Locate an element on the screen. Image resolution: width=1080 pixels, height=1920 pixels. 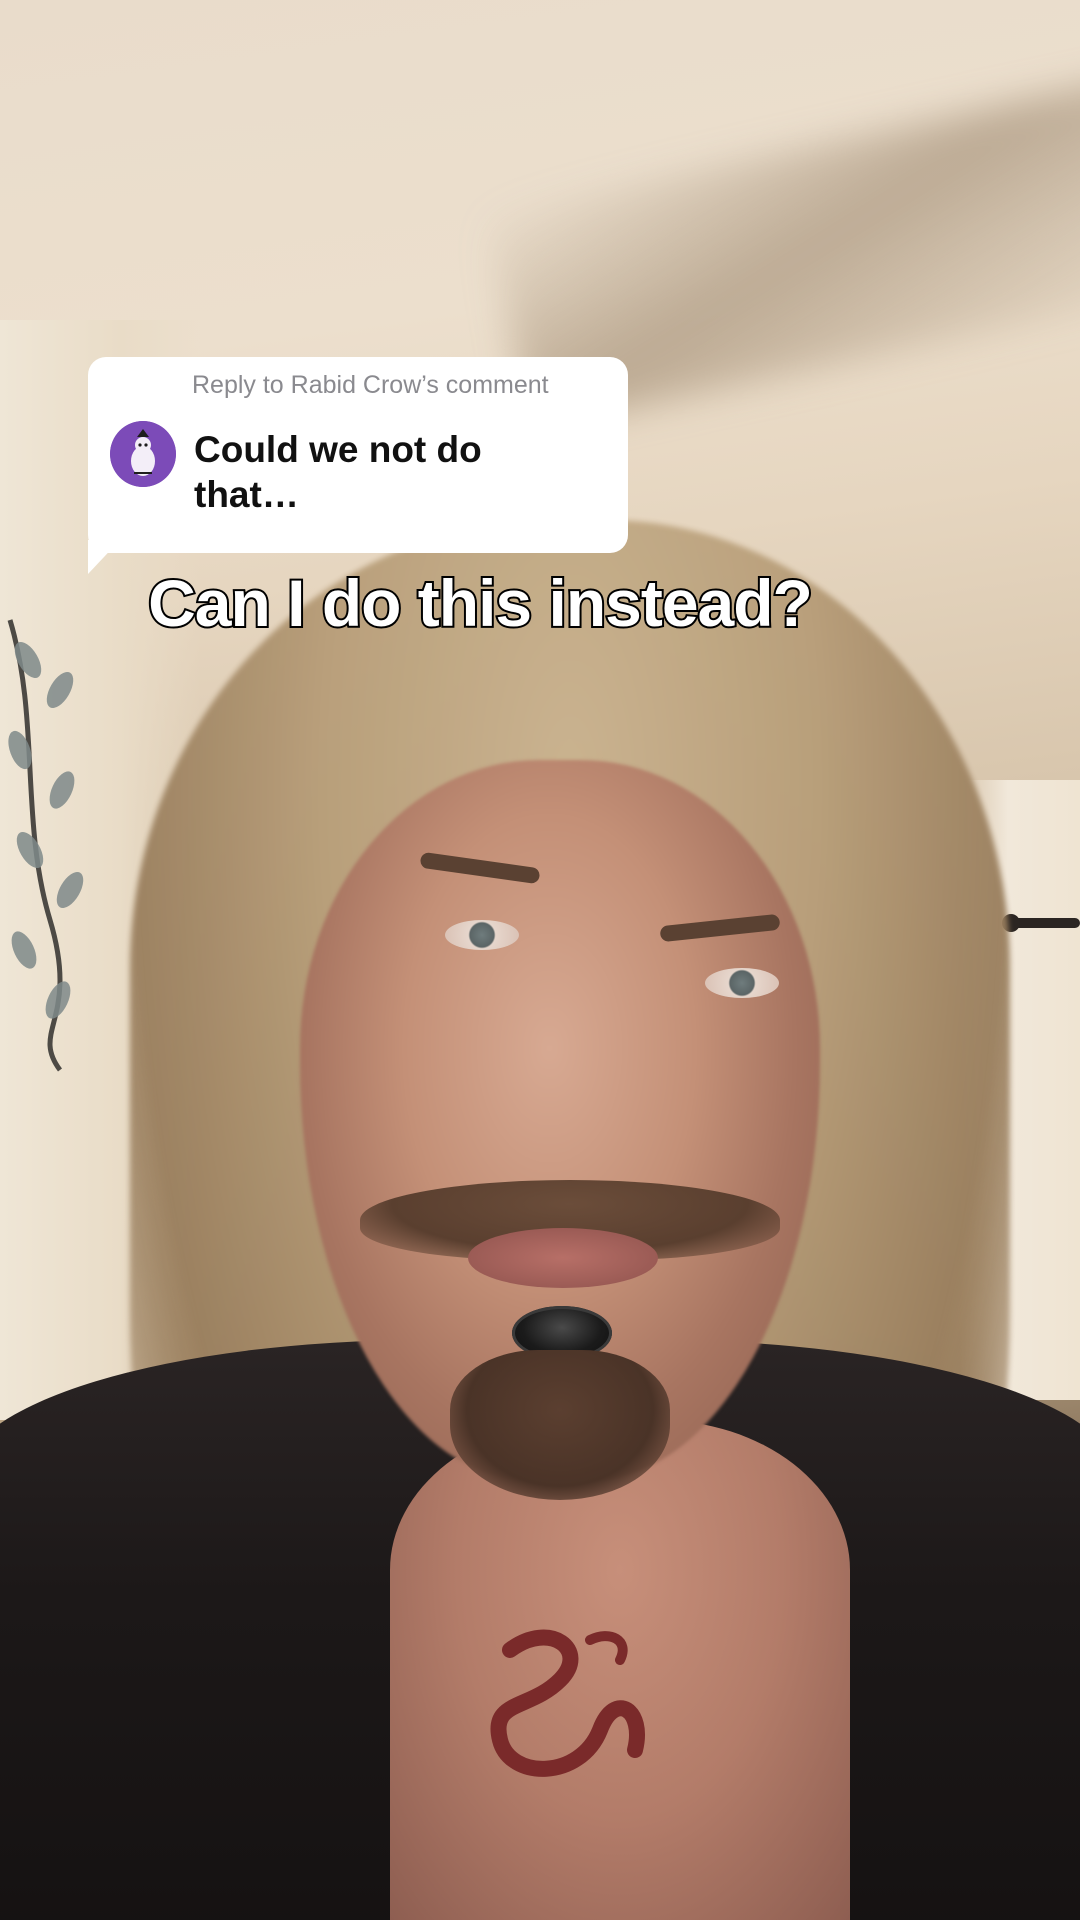
wall-decor-branch is located at coordinates (45, 845).